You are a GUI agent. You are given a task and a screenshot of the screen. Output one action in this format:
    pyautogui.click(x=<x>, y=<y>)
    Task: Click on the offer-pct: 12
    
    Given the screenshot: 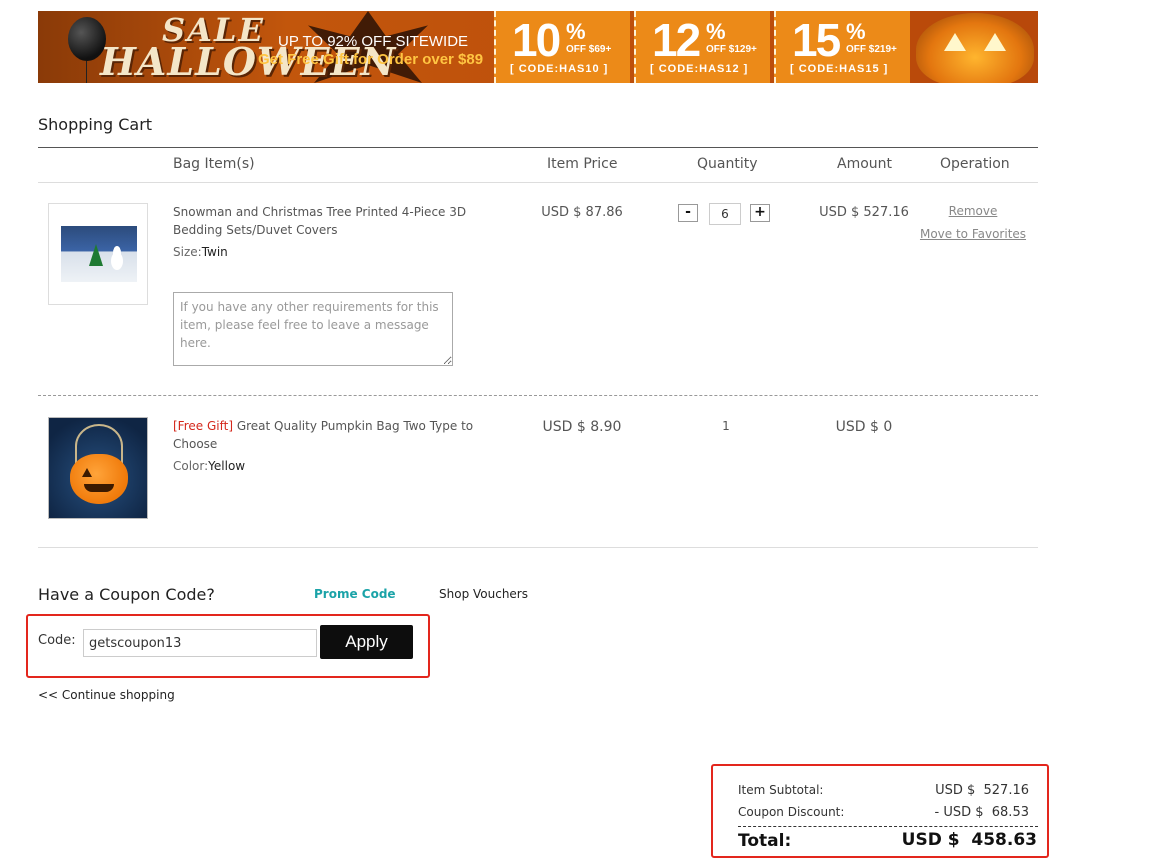 What is the action you would take?
    pyautogui.click(x=676, y=40)
    